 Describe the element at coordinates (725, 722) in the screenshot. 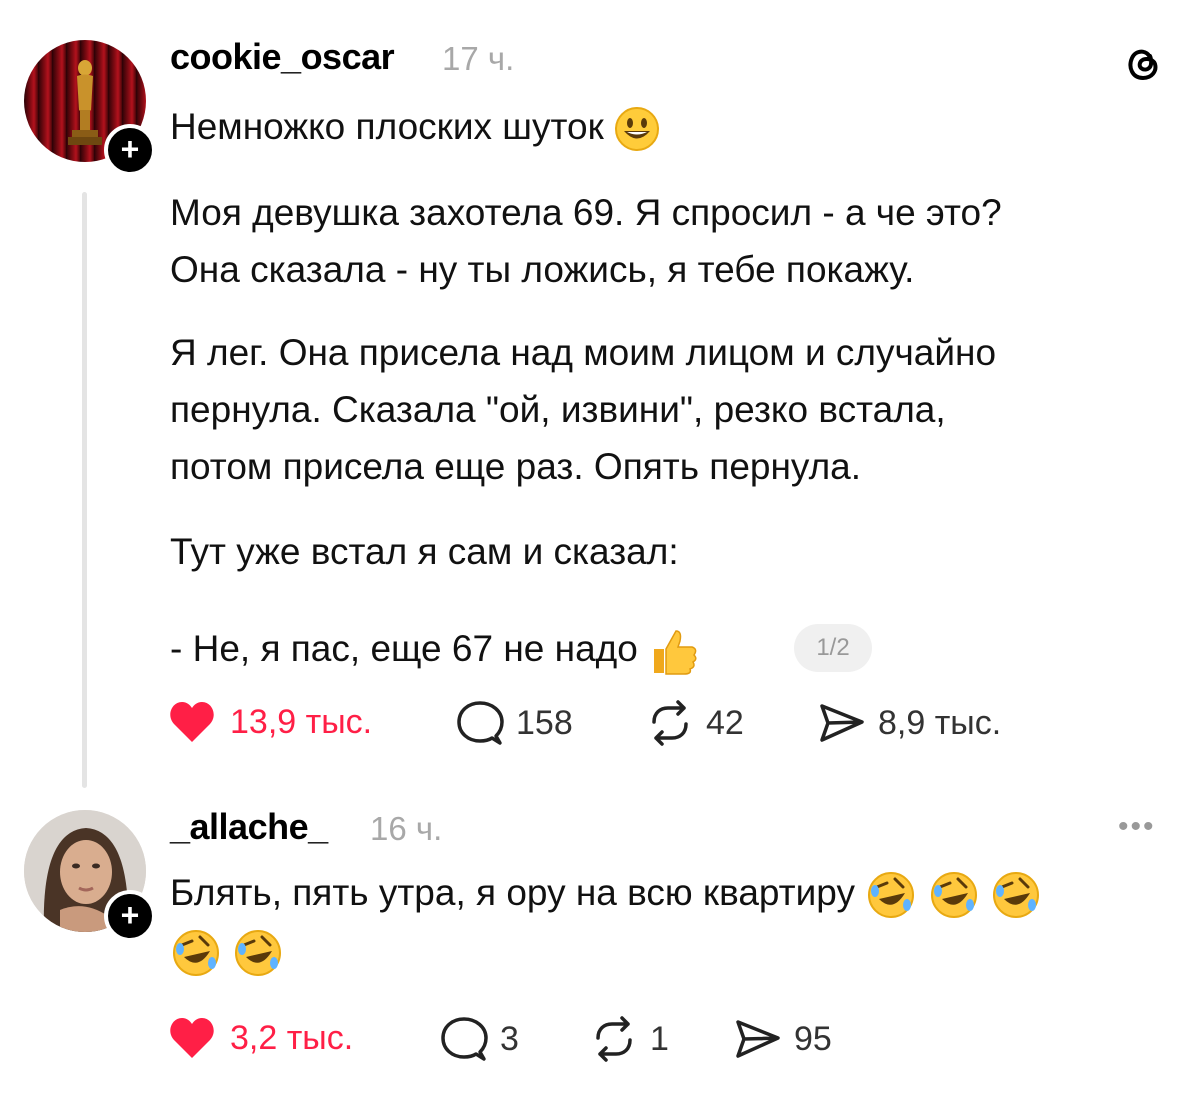

I see `repost-count: 42` at that location.